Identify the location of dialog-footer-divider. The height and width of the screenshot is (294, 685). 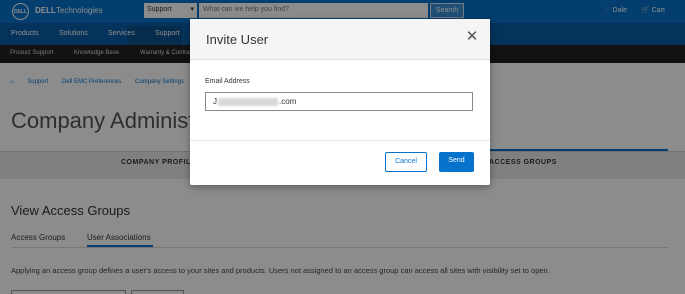
(340, 140).